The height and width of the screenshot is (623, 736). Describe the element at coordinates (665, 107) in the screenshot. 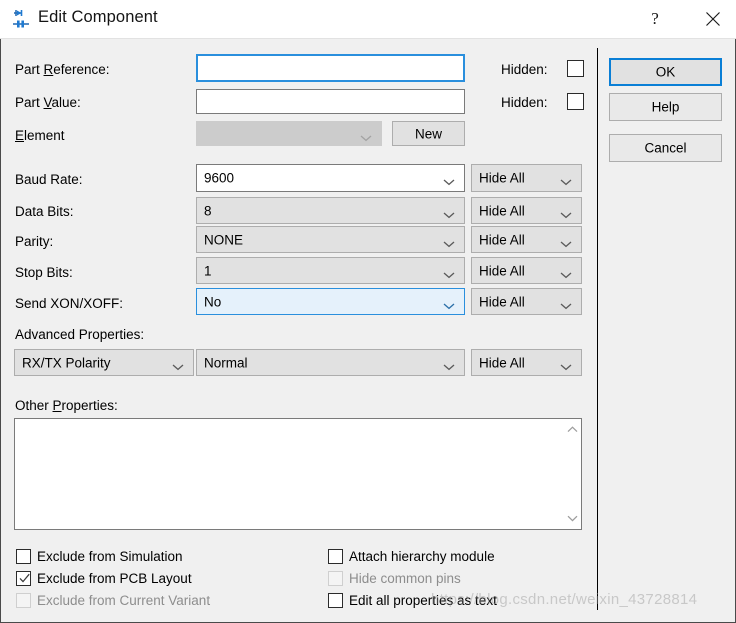

I see `help-button: Help` at that location.